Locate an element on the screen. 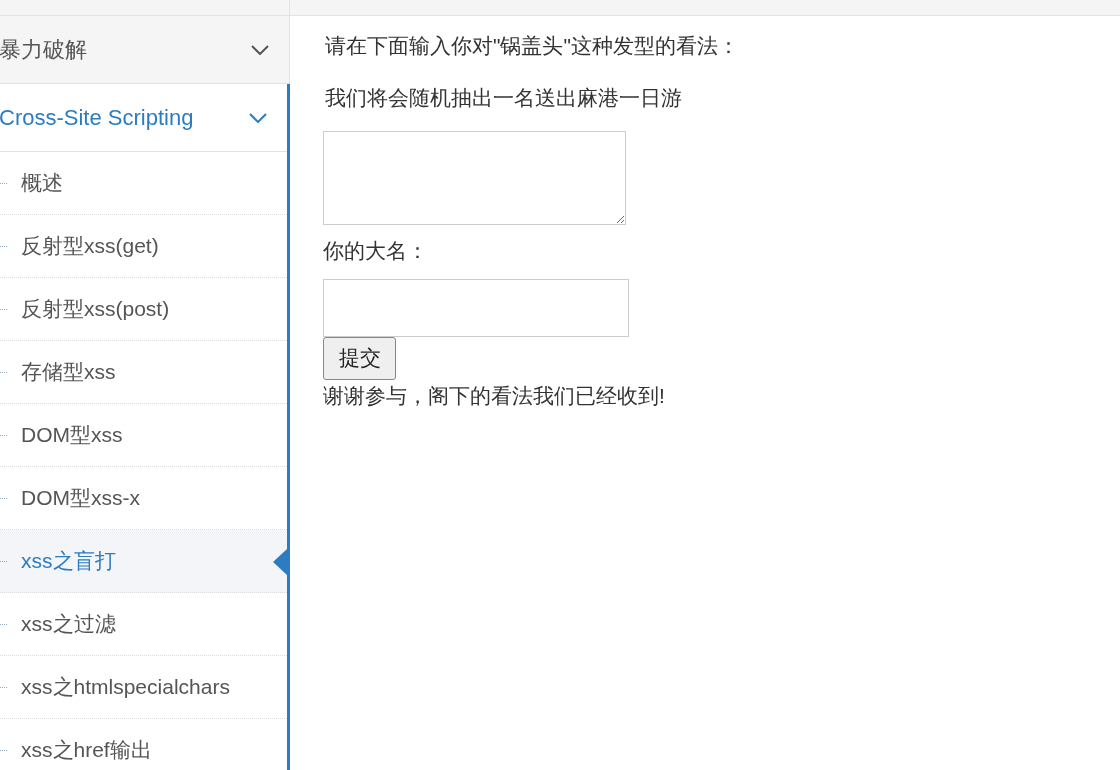 The width and height of the screenshot is (1120, 770). sidebar-section-header: 暴力破解 is located at coordinates (144, 50).